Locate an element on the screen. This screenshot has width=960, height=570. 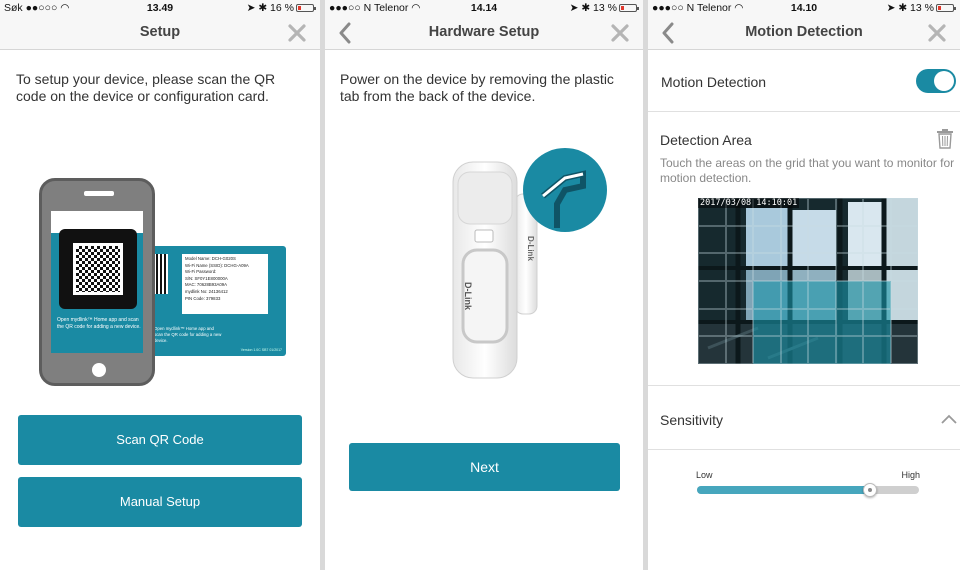
sensitivity-slider-thumb is located at coordinates (870, 490).